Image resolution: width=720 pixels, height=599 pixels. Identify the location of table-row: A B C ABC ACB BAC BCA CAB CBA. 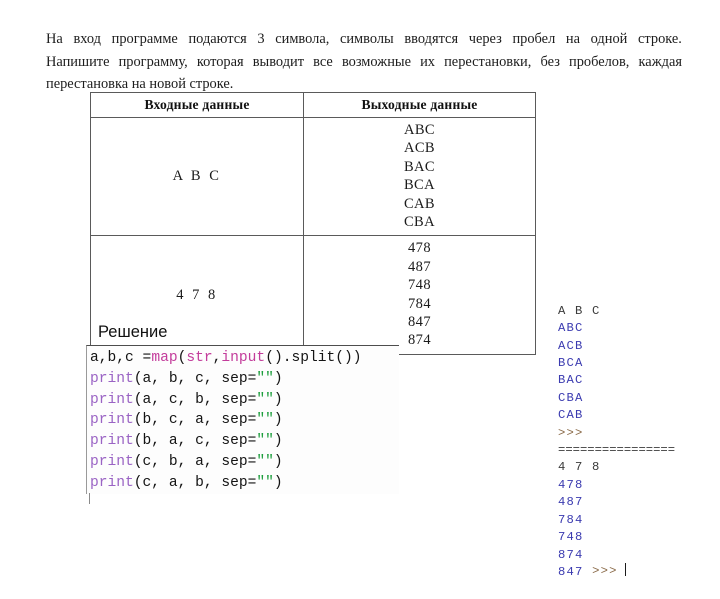
(313, 176).